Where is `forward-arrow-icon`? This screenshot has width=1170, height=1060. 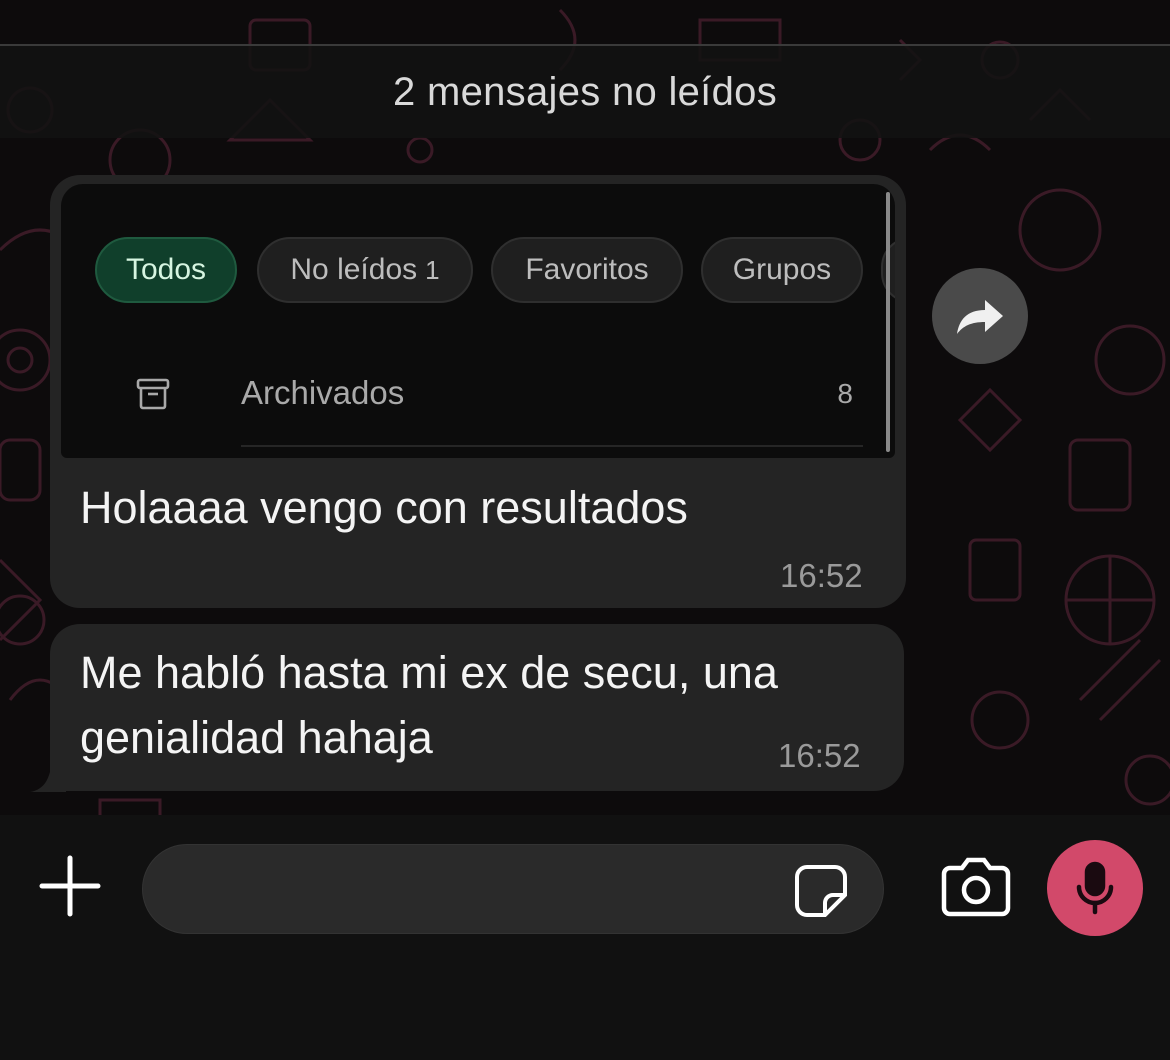
forward-arrow-icon is located at coordinates (980, 317).